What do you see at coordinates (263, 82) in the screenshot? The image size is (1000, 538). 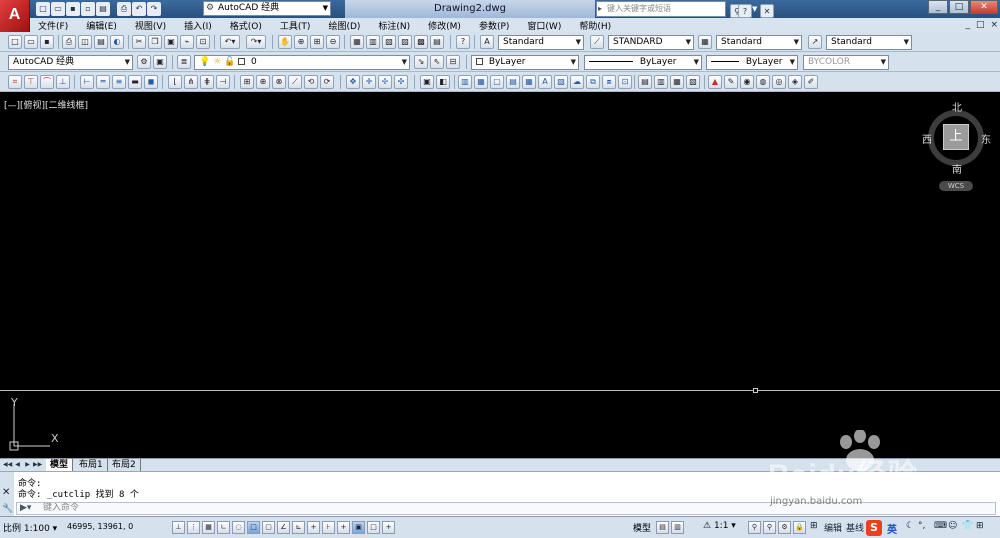 I see `center-mark-icon: ⊕` at bounding box center [263, 82].